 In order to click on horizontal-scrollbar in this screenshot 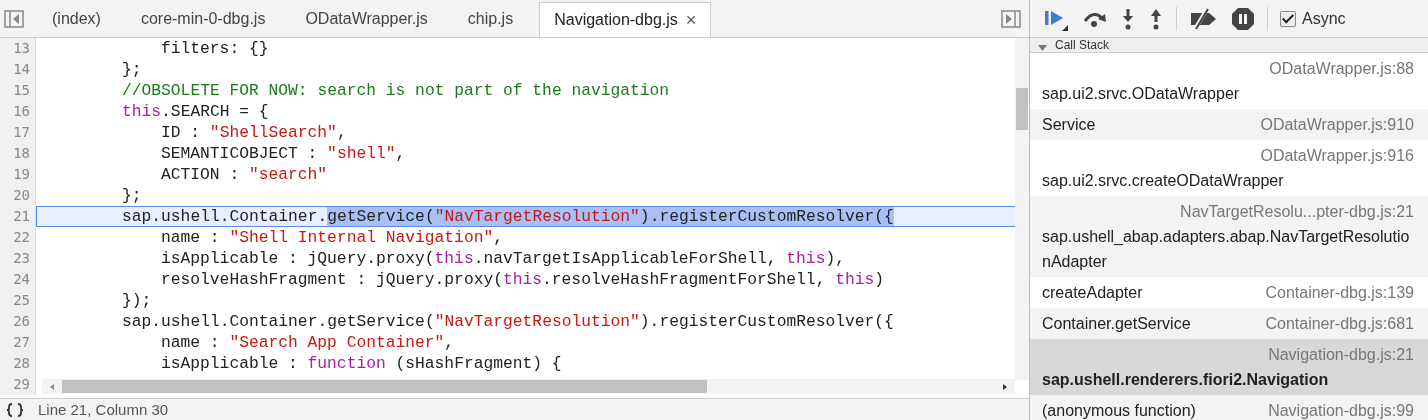, I will do `click(528, 386)`.